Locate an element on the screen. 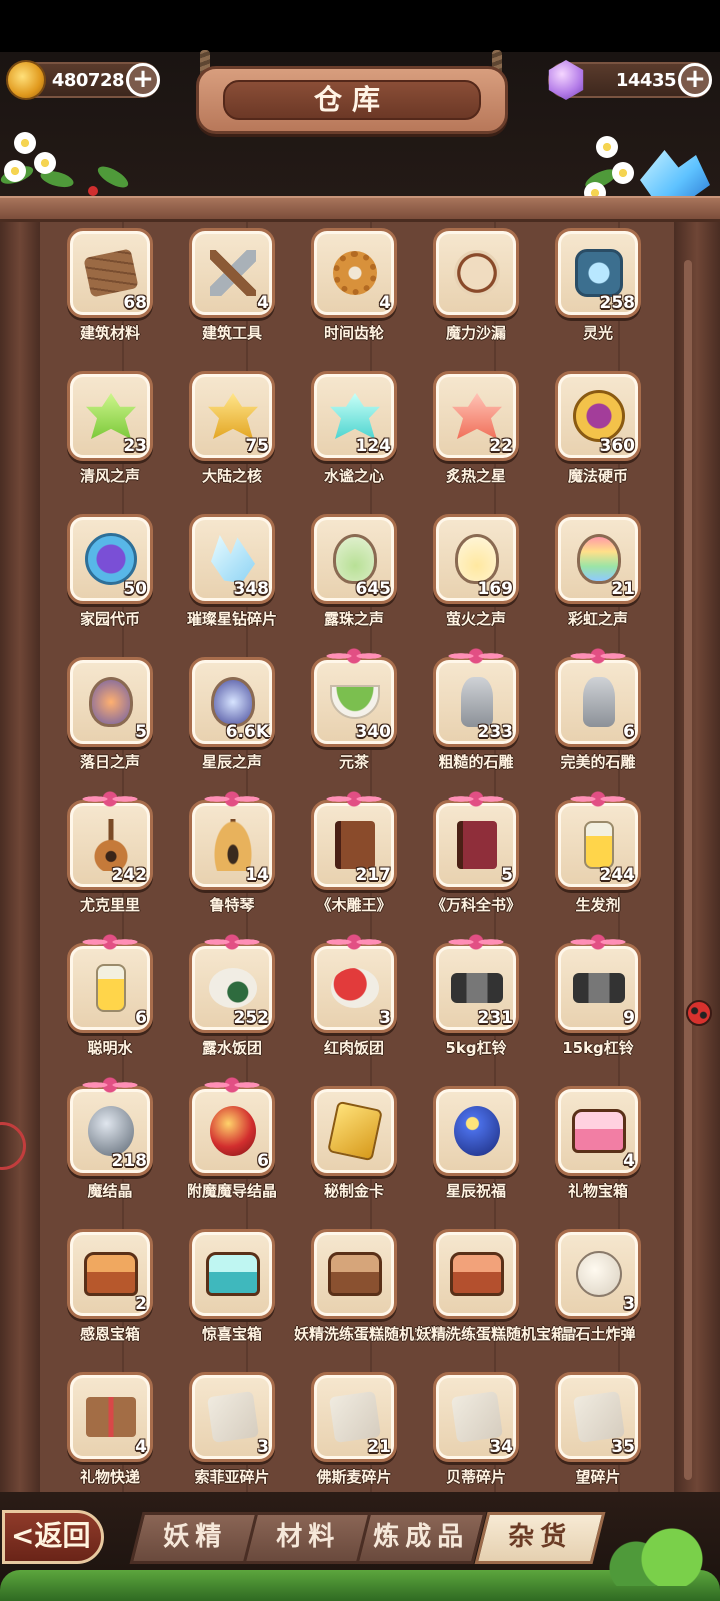  inventory-item: 68 建筑材料 is located at coordinates (115, 296).